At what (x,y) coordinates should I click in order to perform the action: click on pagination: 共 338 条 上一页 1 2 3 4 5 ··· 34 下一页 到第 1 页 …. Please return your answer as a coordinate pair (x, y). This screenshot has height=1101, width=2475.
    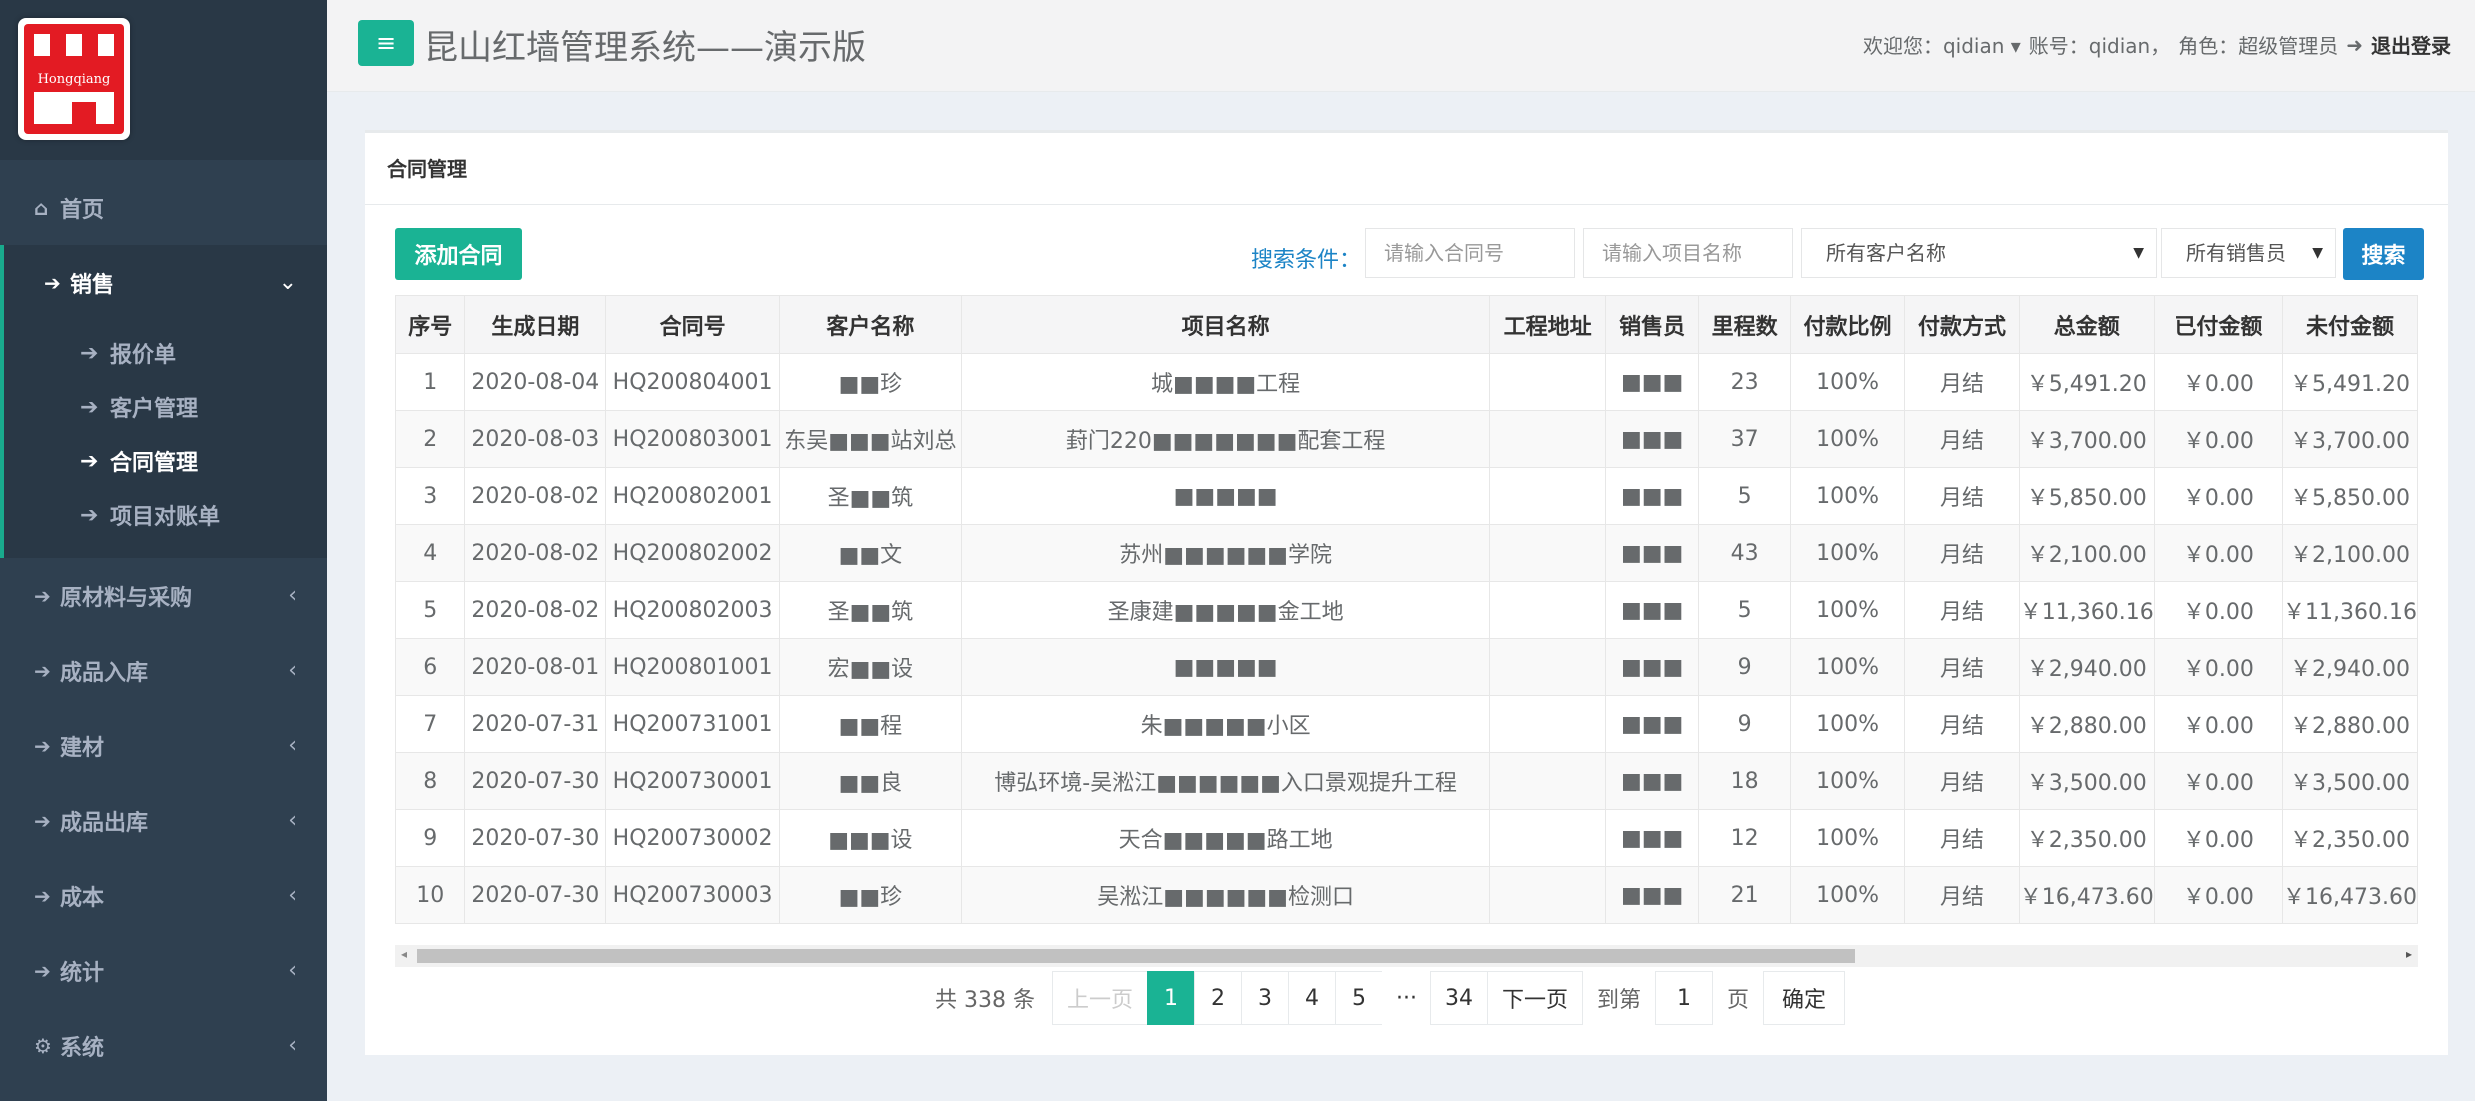
    Looking at the image, I should click on (1390, 998).